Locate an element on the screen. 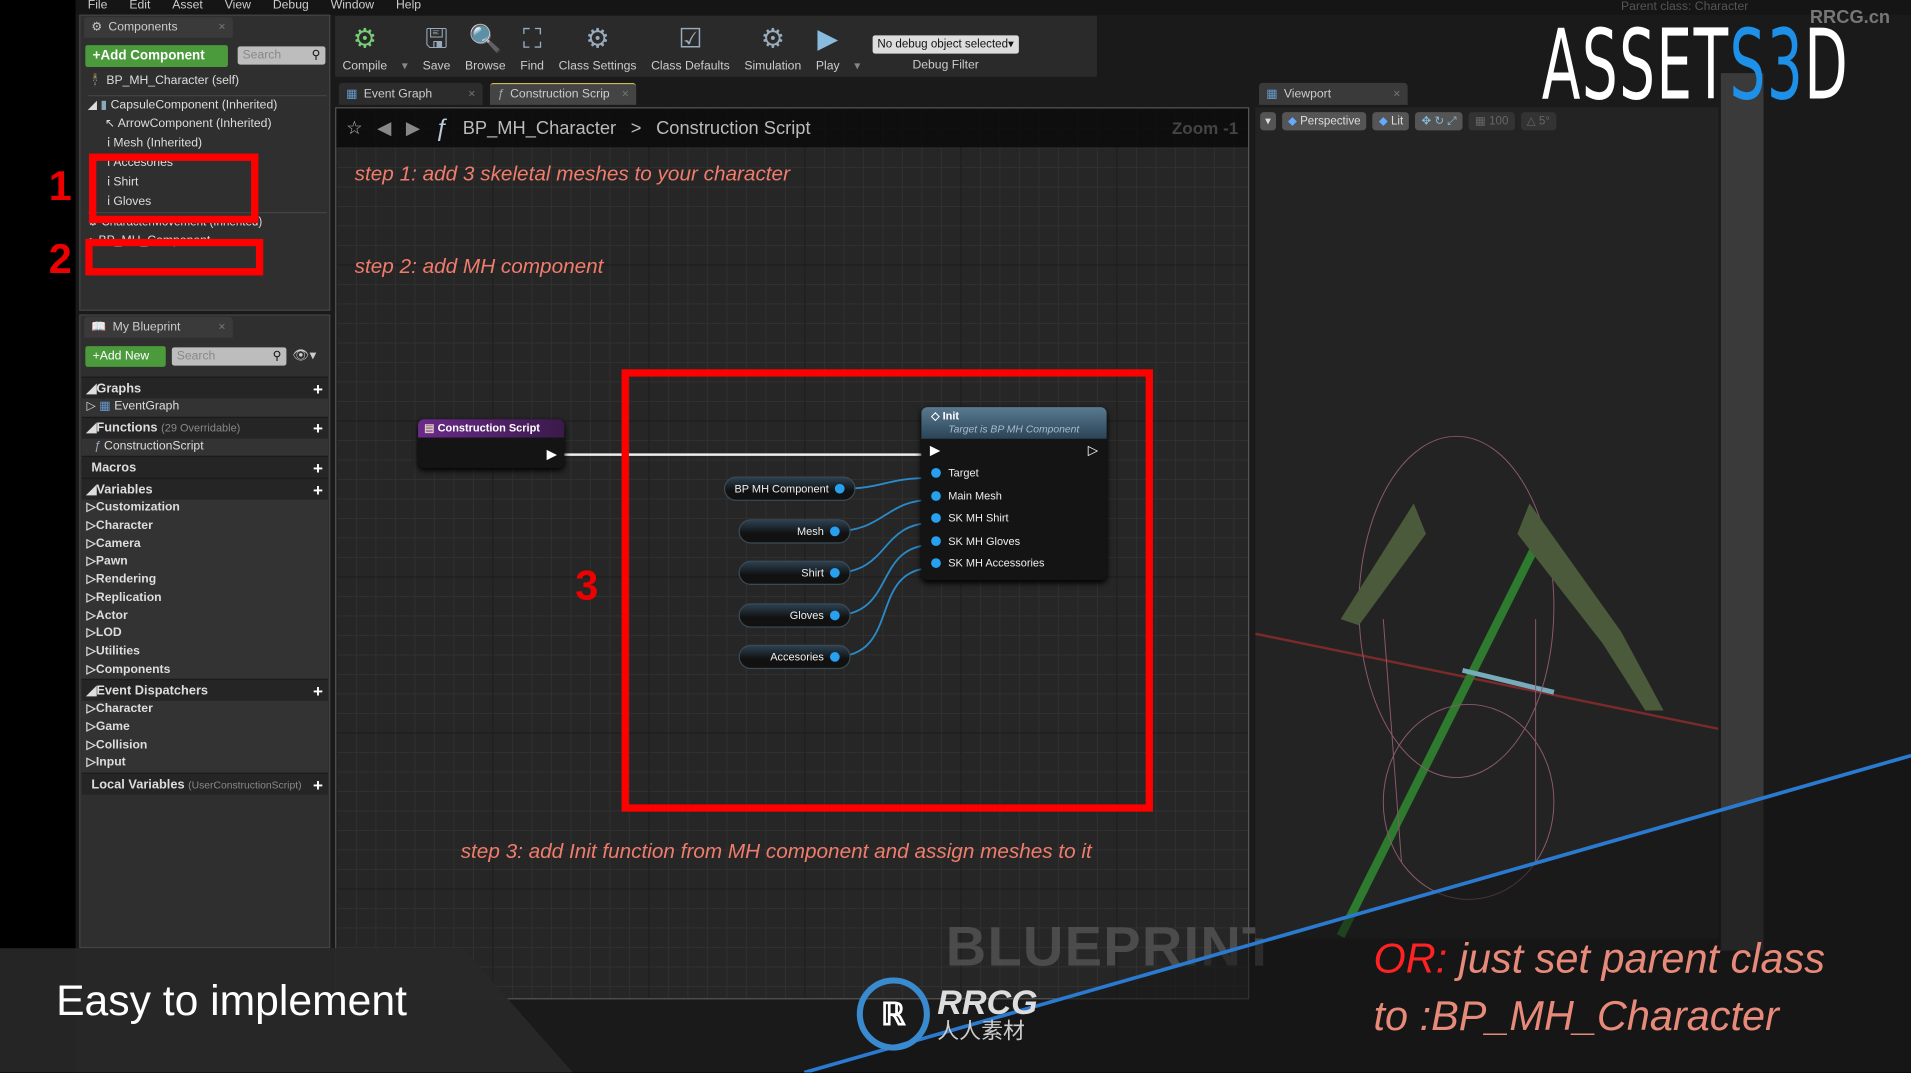  headline: Easy to implement is located at coordinates (231, 1001).